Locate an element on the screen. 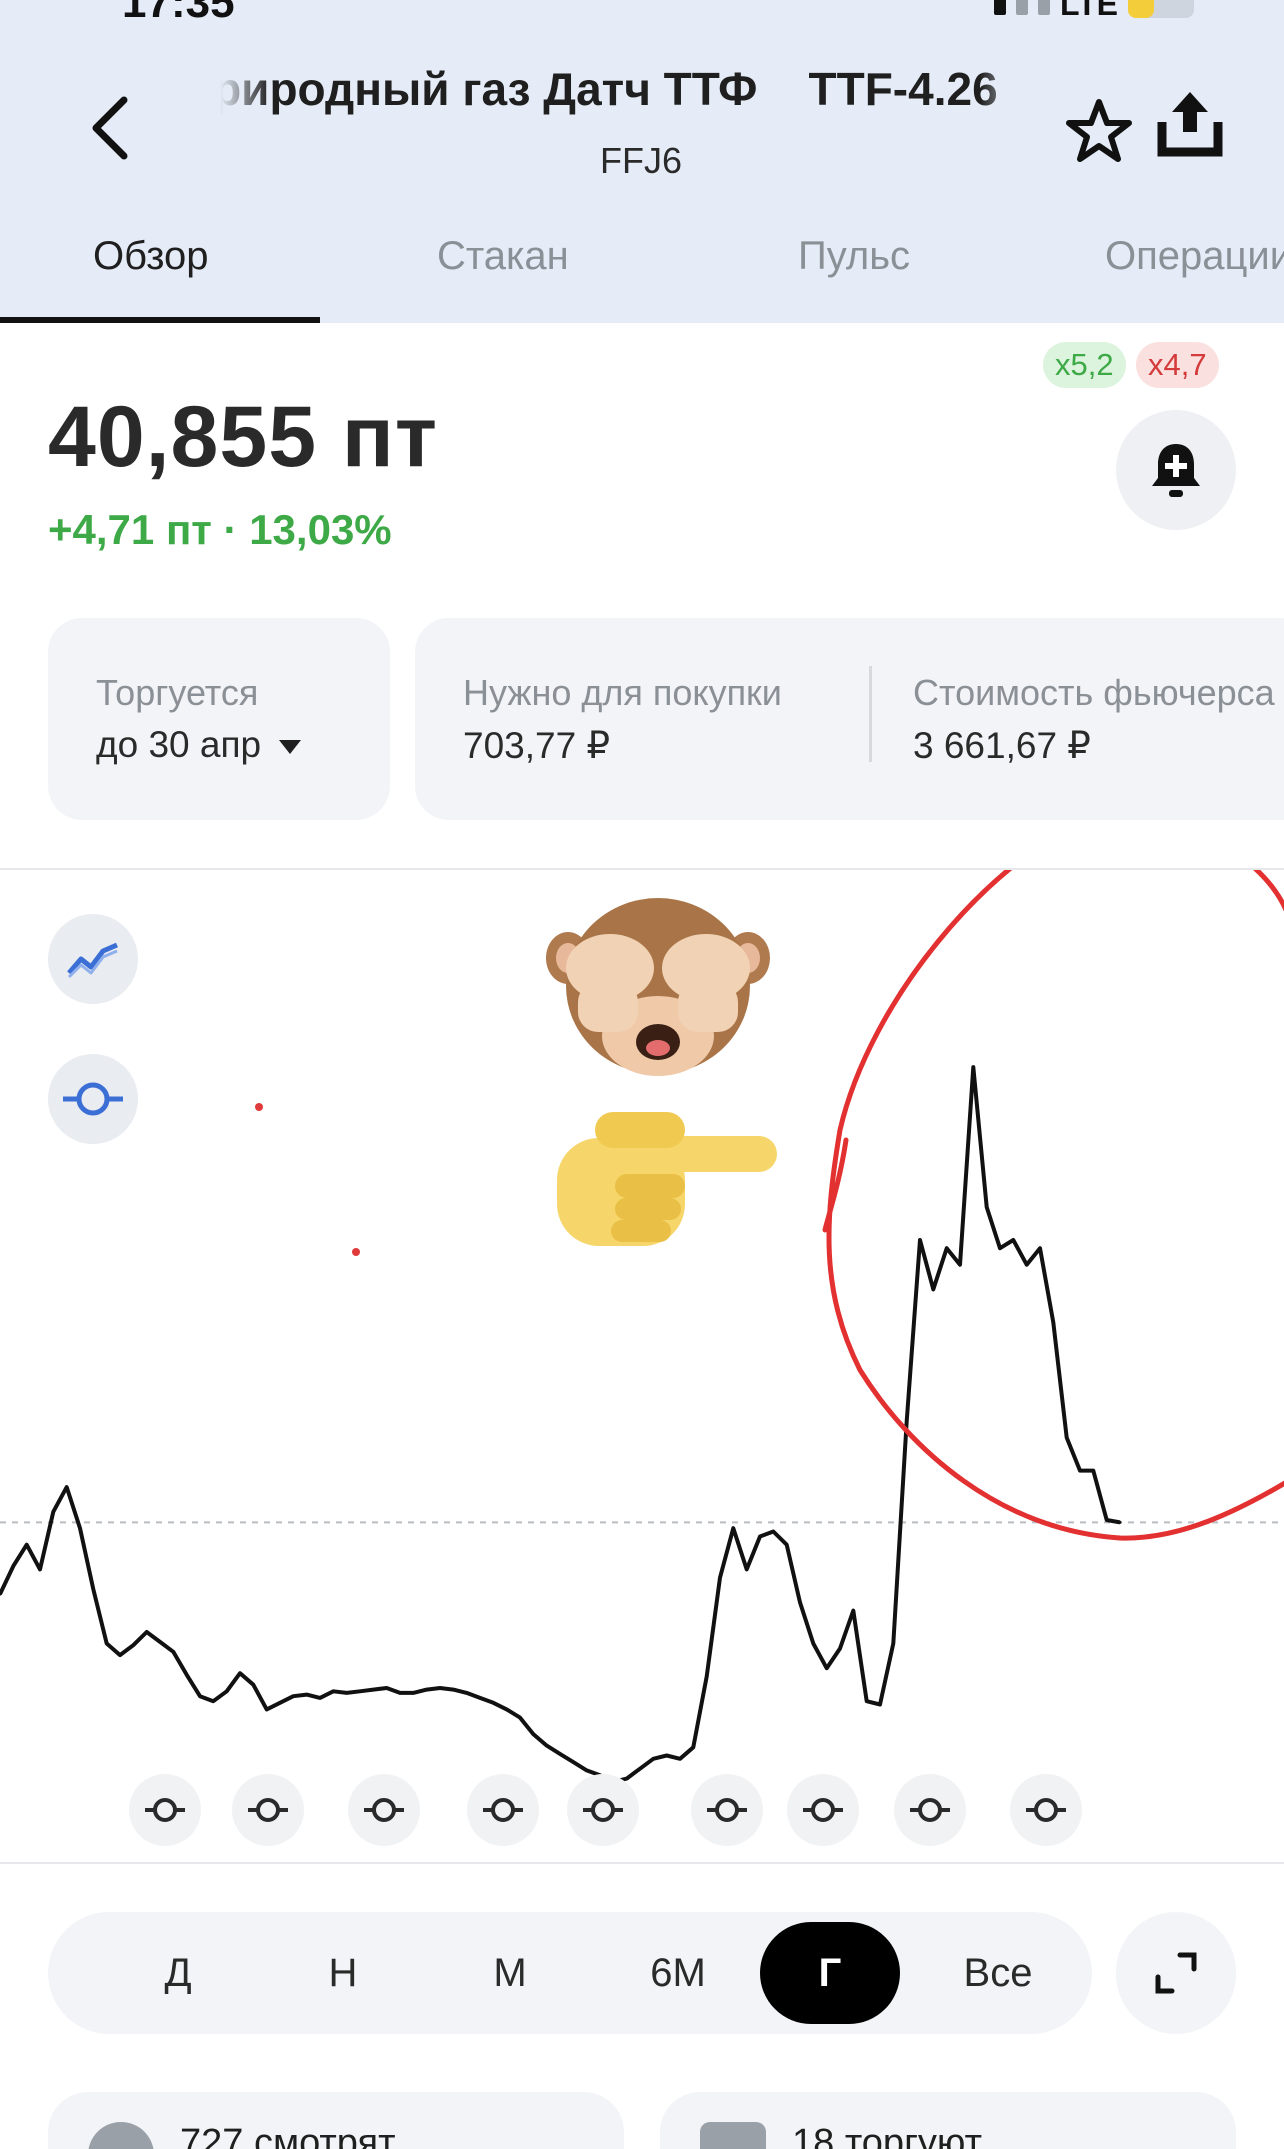  long-leverage-badge: x5,2 is located at coordinates (1084, 365).